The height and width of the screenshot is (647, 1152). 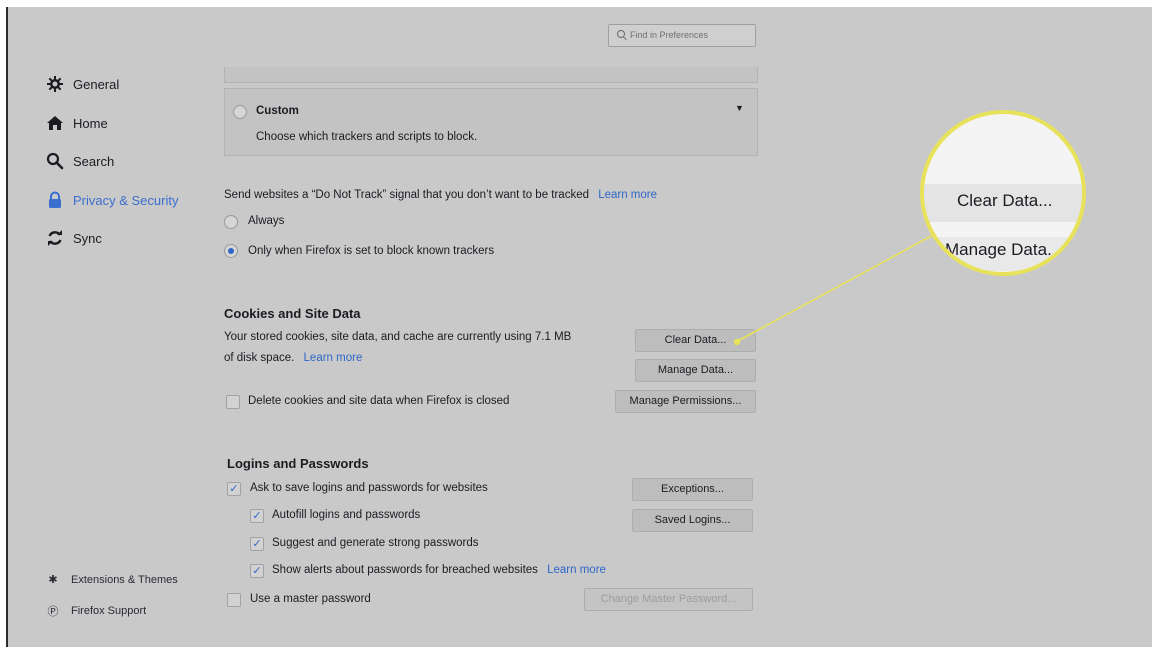 I want to click on callout-line, so click(x=833, y=290).